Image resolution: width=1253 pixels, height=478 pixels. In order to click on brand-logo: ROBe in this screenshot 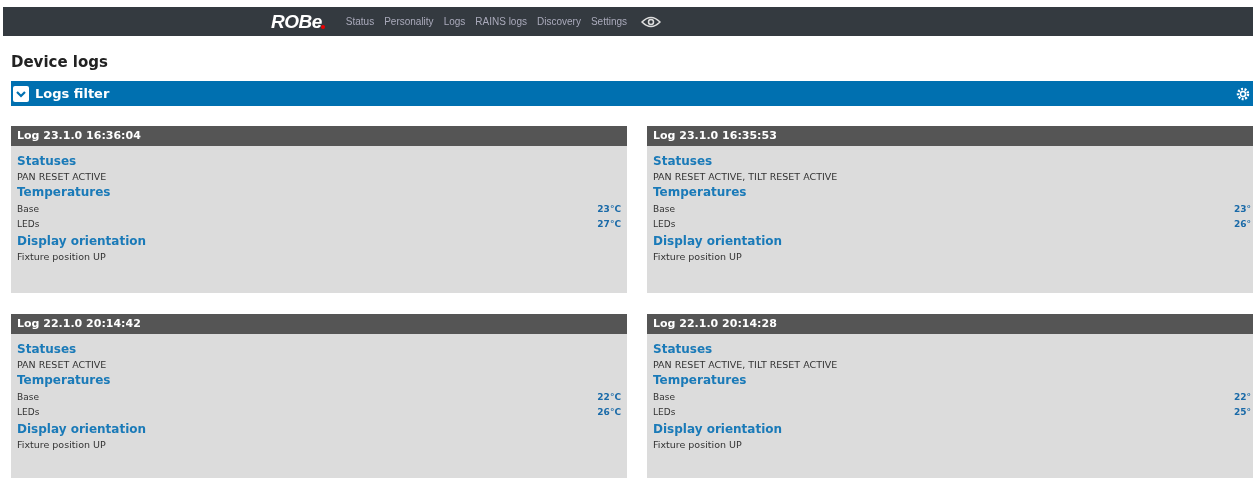, I will do `click(296, 21)`.